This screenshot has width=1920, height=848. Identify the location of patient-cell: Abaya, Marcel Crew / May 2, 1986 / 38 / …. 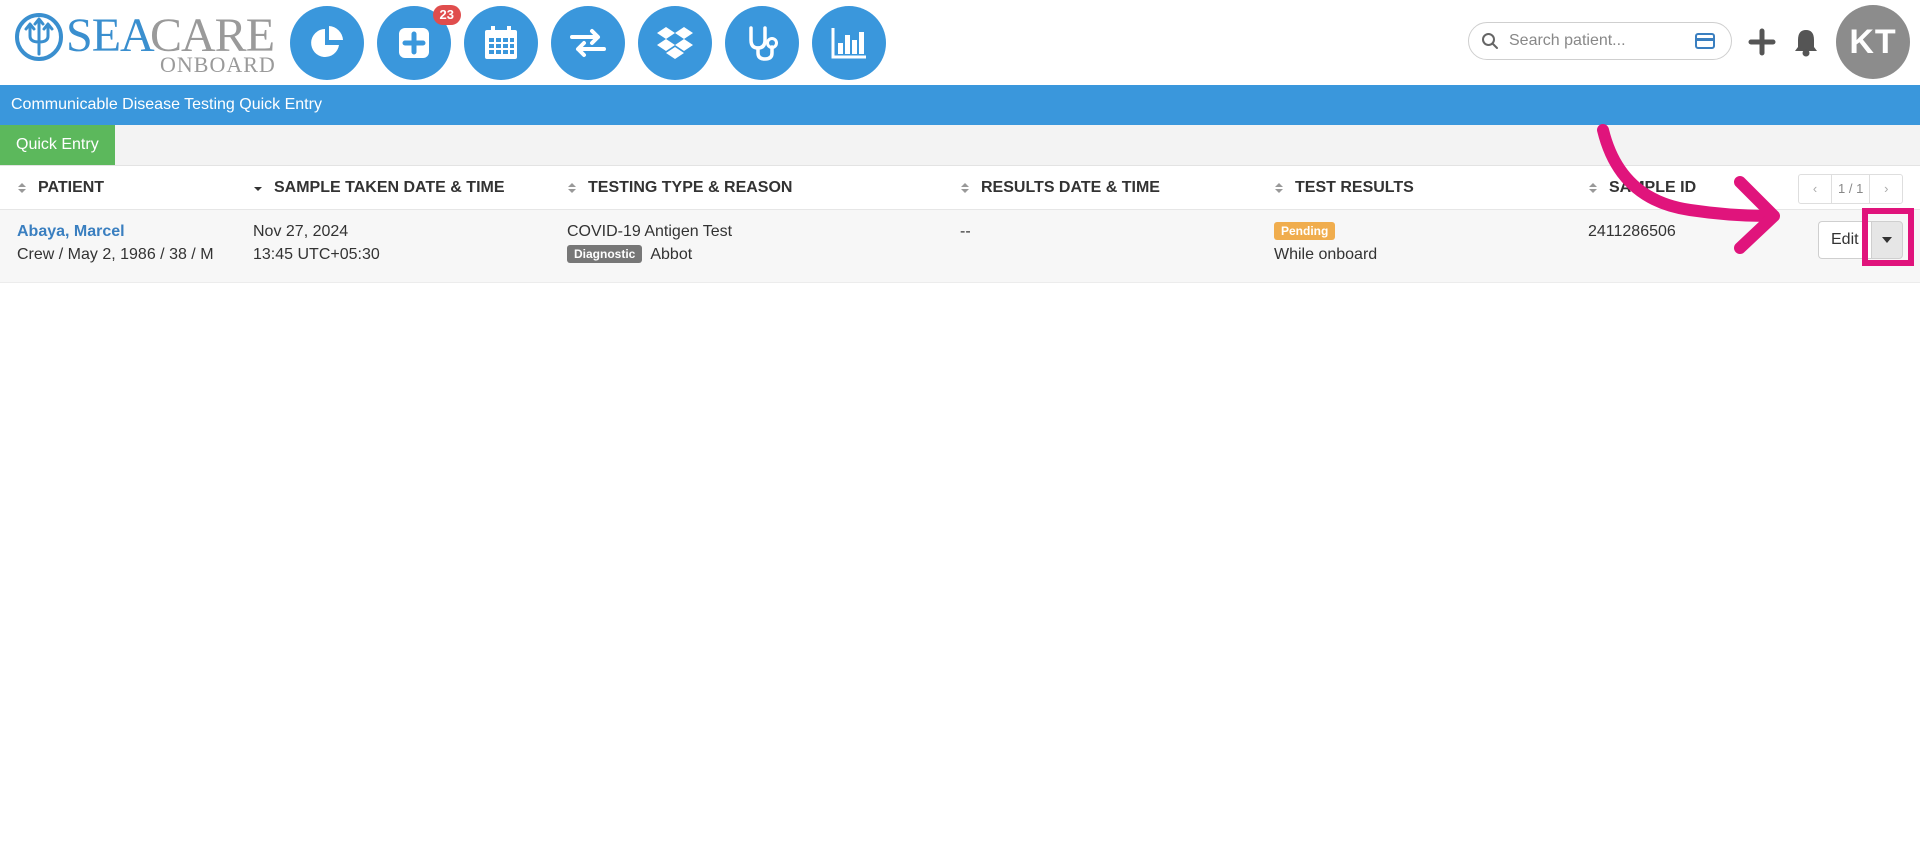
(115, 243).